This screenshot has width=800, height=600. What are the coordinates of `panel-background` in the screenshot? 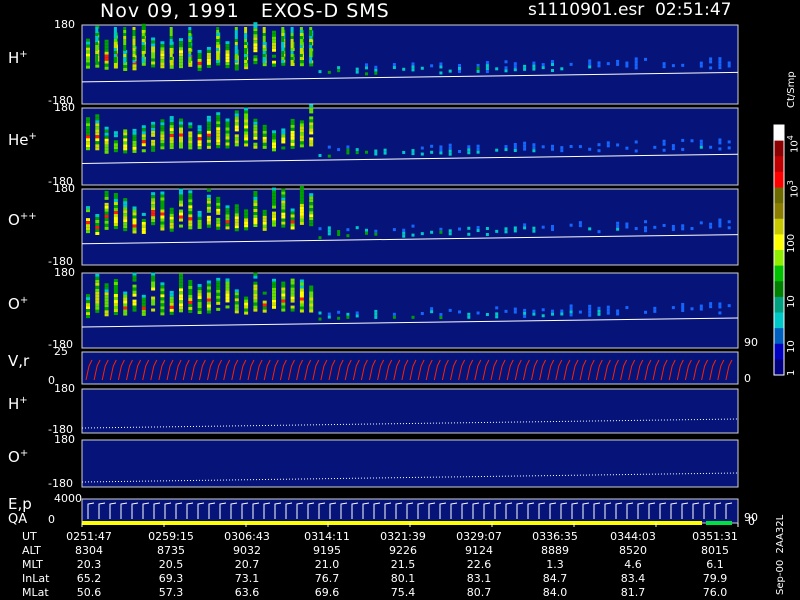 It's located at (410, 511).